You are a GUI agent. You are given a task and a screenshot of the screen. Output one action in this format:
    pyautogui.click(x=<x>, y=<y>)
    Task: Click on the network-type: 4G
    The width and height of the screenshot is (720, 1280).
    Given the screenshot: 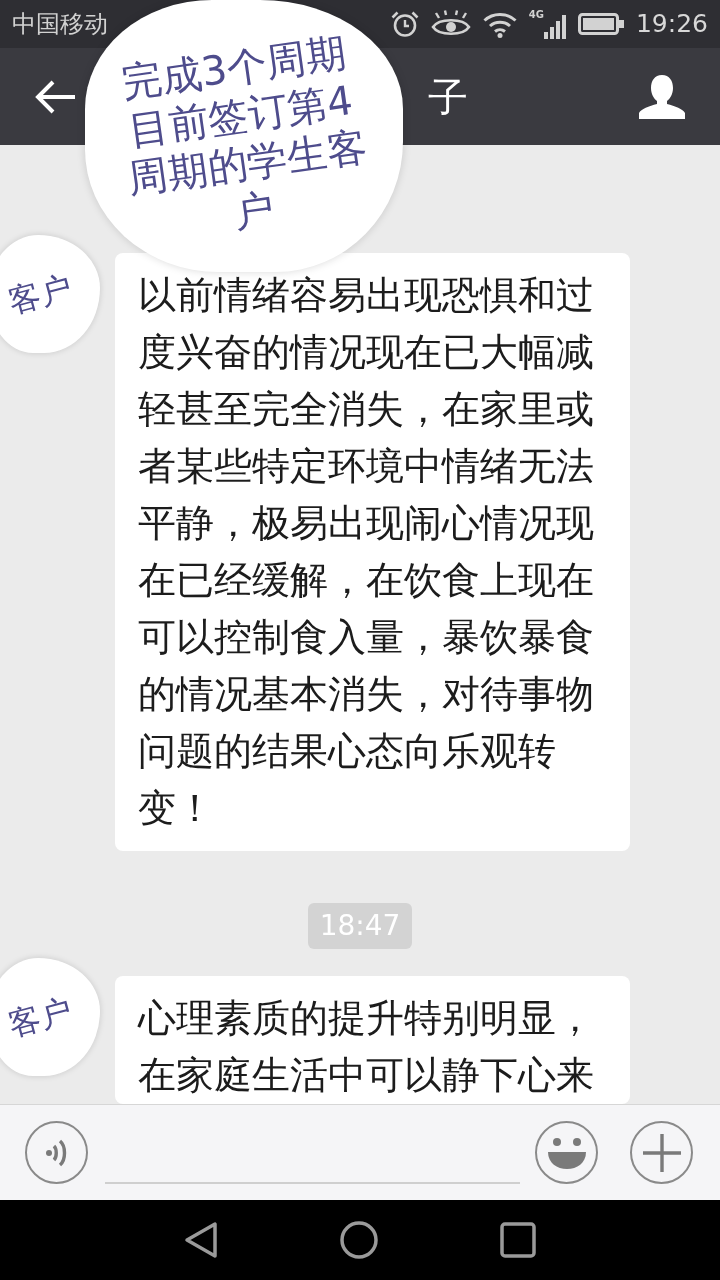 What is the action you would take?
    pyautogui.click(x=536, y=15)
    